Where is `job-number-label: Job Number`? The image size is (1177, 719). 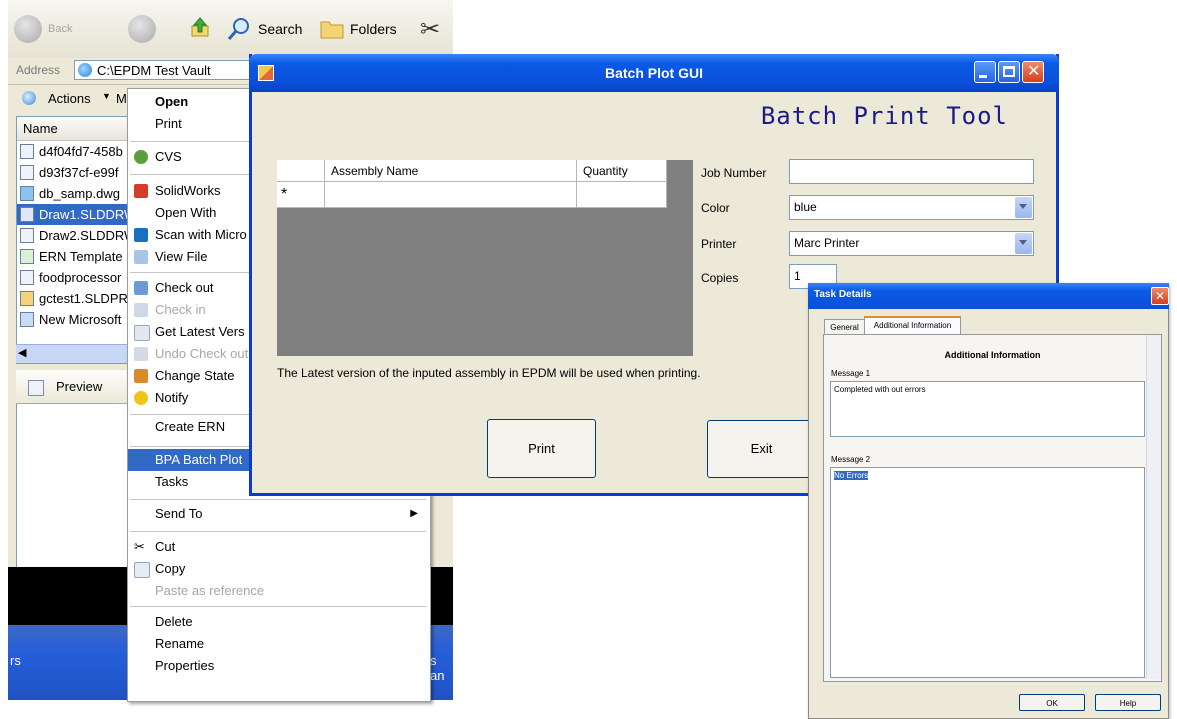 job-number-label: Job Number is located at coordinates (734, 173).